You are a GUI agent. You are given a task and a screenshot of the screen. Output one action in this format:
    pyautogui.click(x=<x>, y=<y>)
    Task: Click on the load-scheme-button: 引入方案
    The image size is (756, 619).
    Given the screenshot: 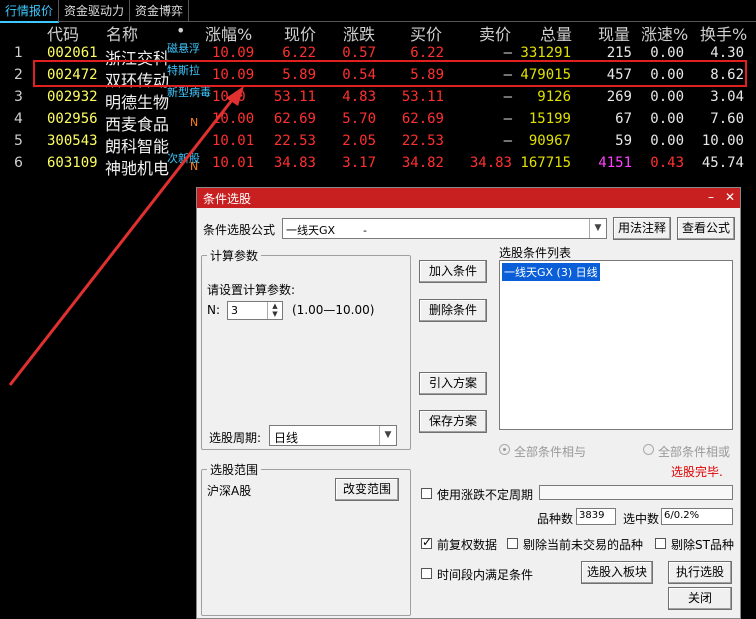 What is the action you would take?
    pyautogui.click(x=453, y=383)
    